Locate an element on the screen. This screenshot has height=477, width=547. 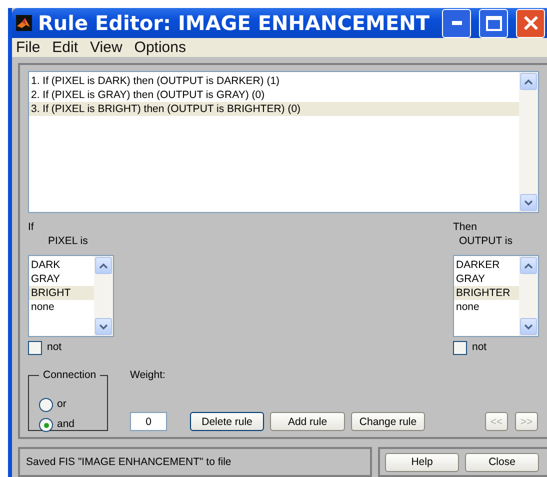
rule-item: 1. If (PIXEL is DARK) then (OUTPUT is DARKER) (1) is located at coordinates (274, 81).